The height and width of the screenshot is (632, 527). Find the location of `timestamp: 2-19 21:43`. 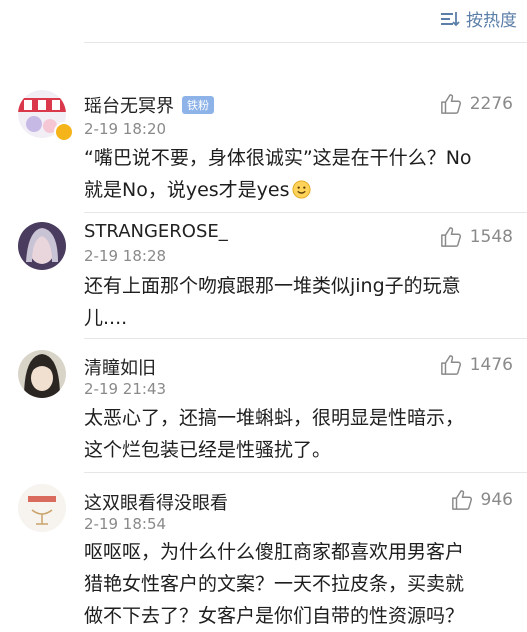

timestamp: 2-19 21:43 is located at coordinates (125, 389).